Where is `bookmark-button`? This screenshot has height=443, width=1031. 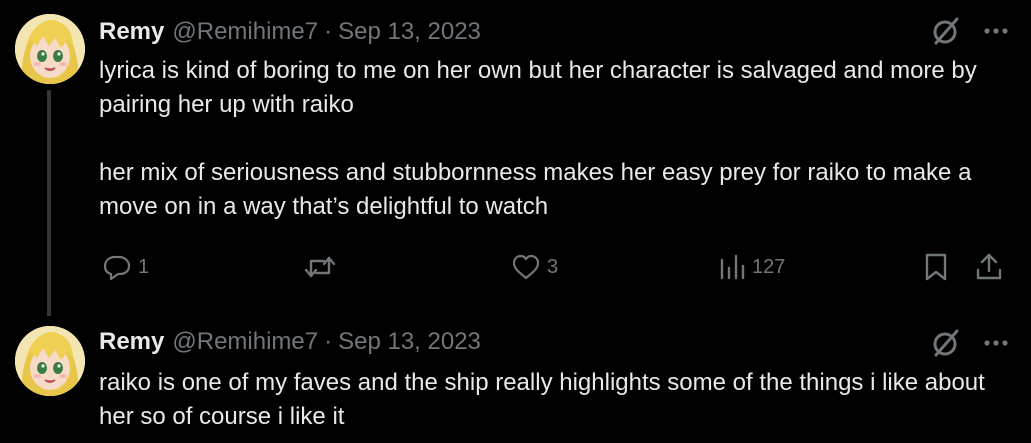
bookmark-button is located at coordinates (936, 267).